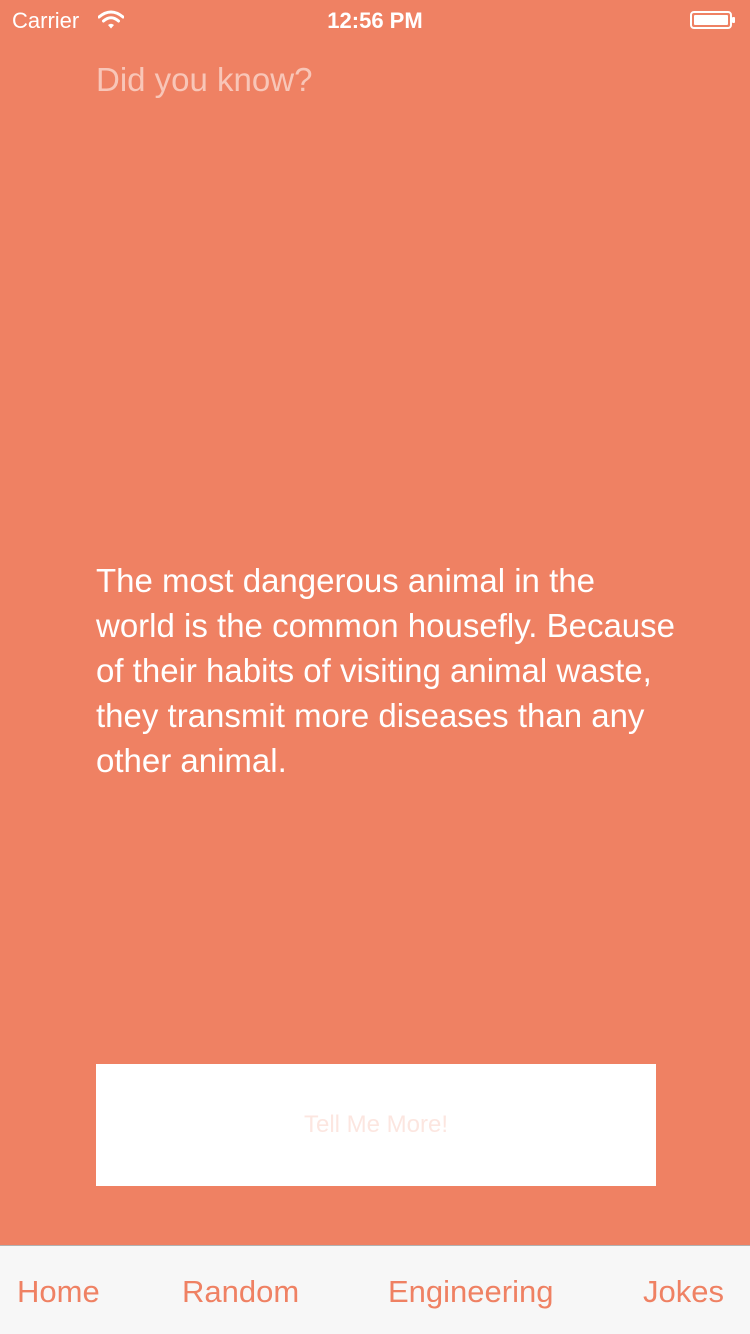 The width and height of the screenshot is (750, 1334). Describe the element at coordinates (470, 1292) in the screenshot. I see `tab-engineering: Engineering` at that location.